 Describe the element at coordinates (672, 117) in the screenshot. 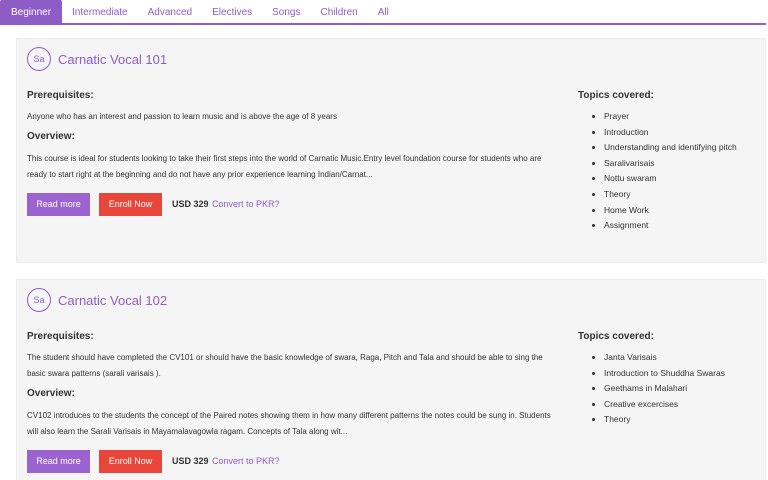

I see `topic-item: Prayer` at that location.